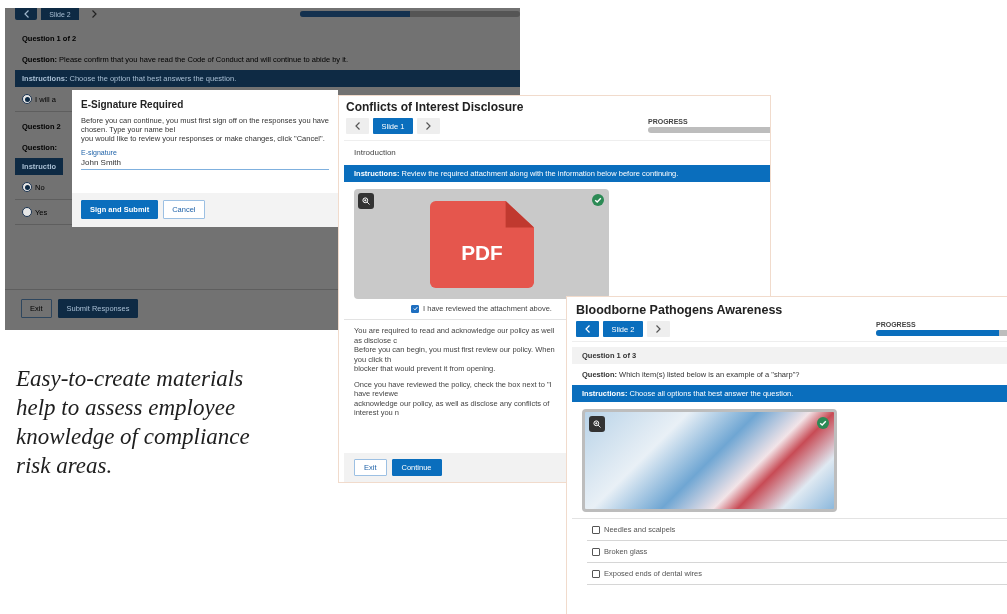 This screenshot has width=1007, height=614. What do you see at coordinates (435, 107) in the screenshot?
I see `course-title: Conflicts of Interest Disclosure` at bounding box center [435, 107].